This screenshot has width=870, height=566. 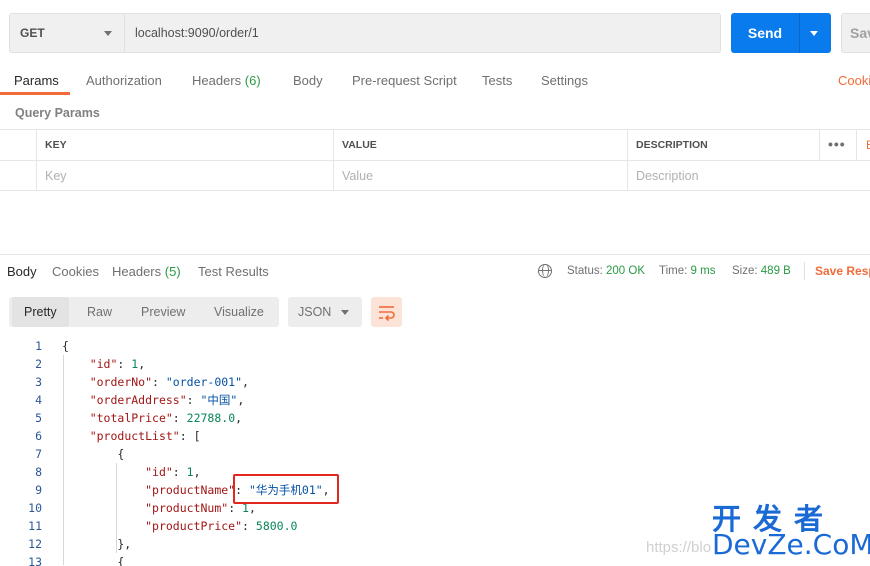 I want to click on watermark-logo-bottom: DevZe.CoM, so click(x=791, y=544).